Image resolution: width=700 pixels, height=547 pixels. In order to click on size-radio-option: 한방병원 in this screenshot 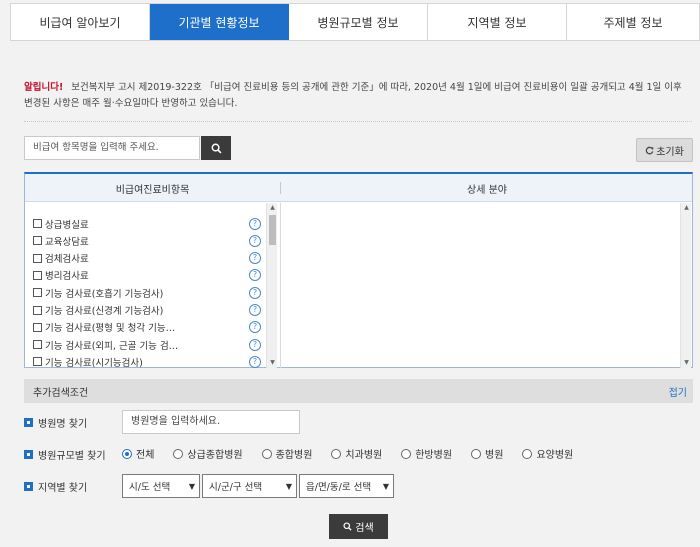, I will do `click(426, 453)`.